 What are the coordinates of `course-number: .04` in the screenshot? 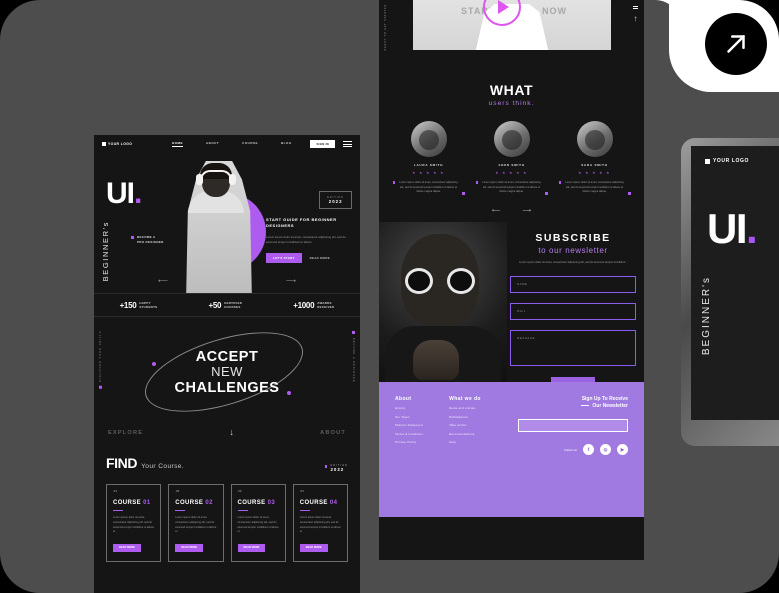 It's located at (301, 491).